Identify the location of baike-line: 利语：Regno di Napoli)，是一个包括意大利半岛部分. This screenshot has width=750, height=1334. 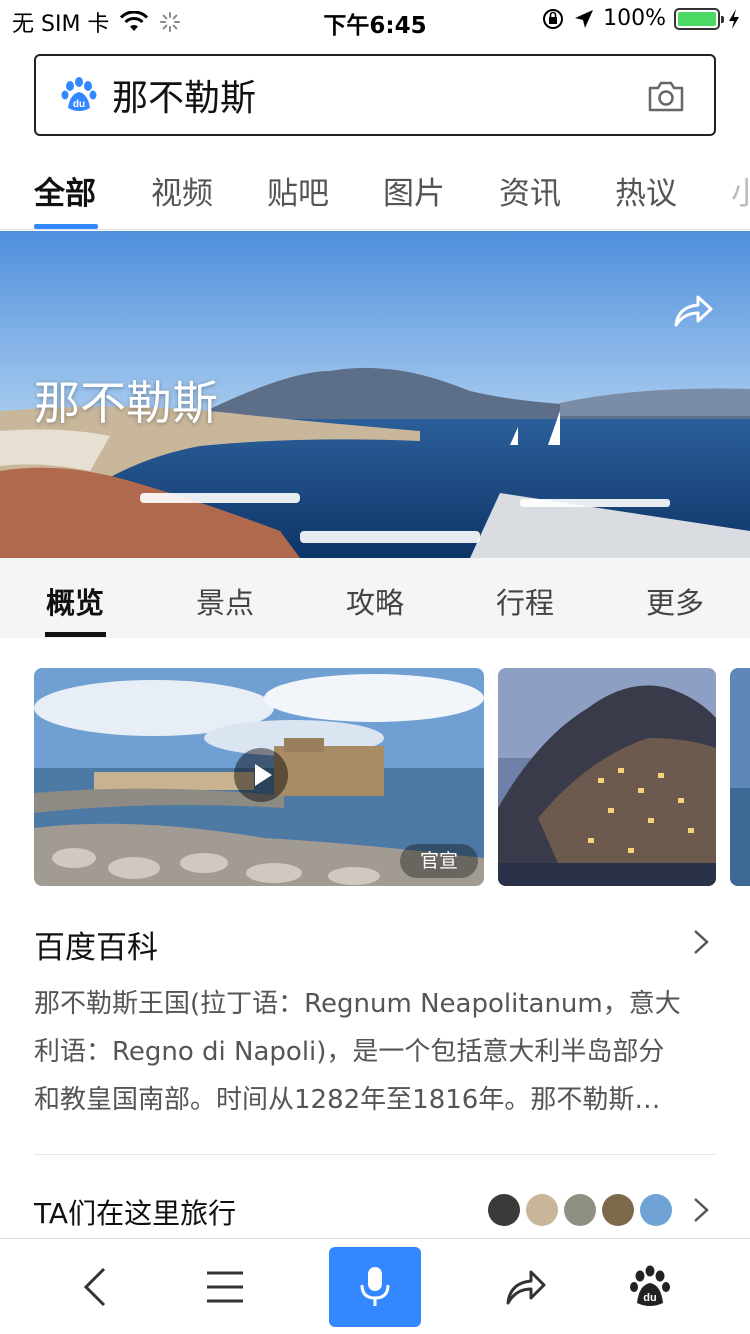
(349, 1052).